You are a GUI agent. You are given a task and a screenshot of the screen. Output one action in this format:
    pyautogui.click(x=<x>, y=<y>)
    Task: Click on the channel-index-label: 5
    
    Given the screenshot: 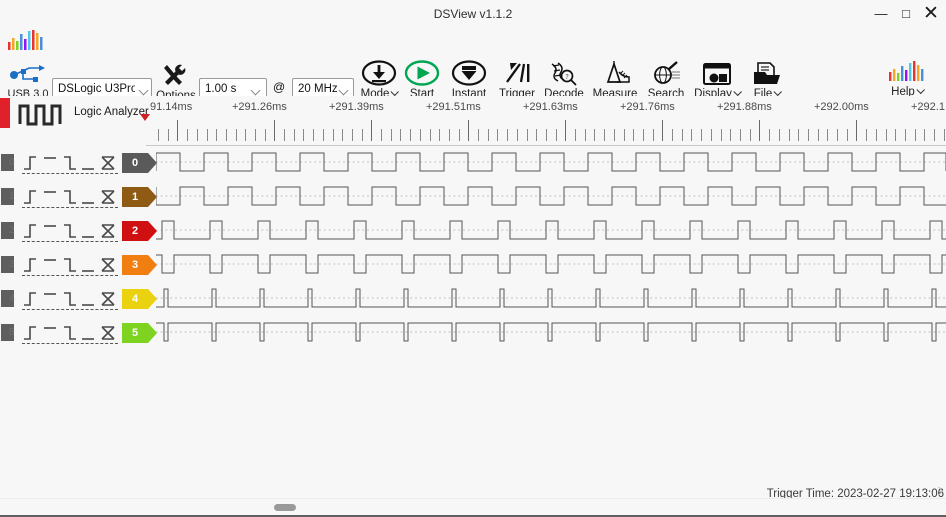 What is the action you would take?
    pyautogui.click(x=12, y=332)
    